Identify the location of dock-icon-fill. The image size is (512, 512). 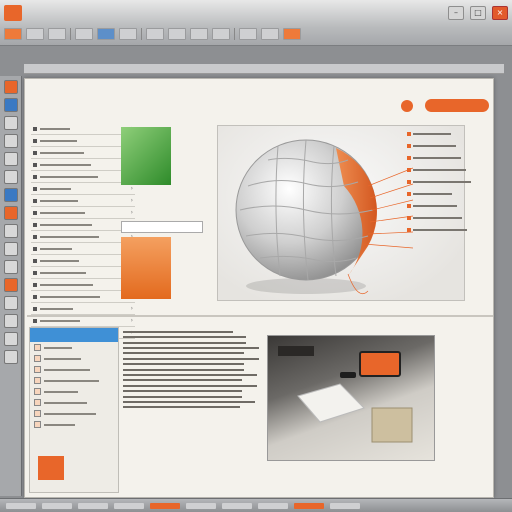
(10, 285).